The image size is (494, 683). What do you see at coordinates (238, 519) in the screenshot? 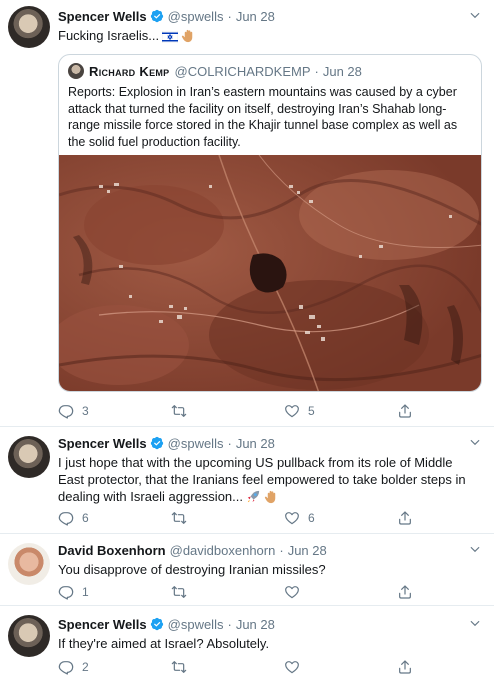
I see `tweet-actions: 6 6` at bounding box center [238, 519].